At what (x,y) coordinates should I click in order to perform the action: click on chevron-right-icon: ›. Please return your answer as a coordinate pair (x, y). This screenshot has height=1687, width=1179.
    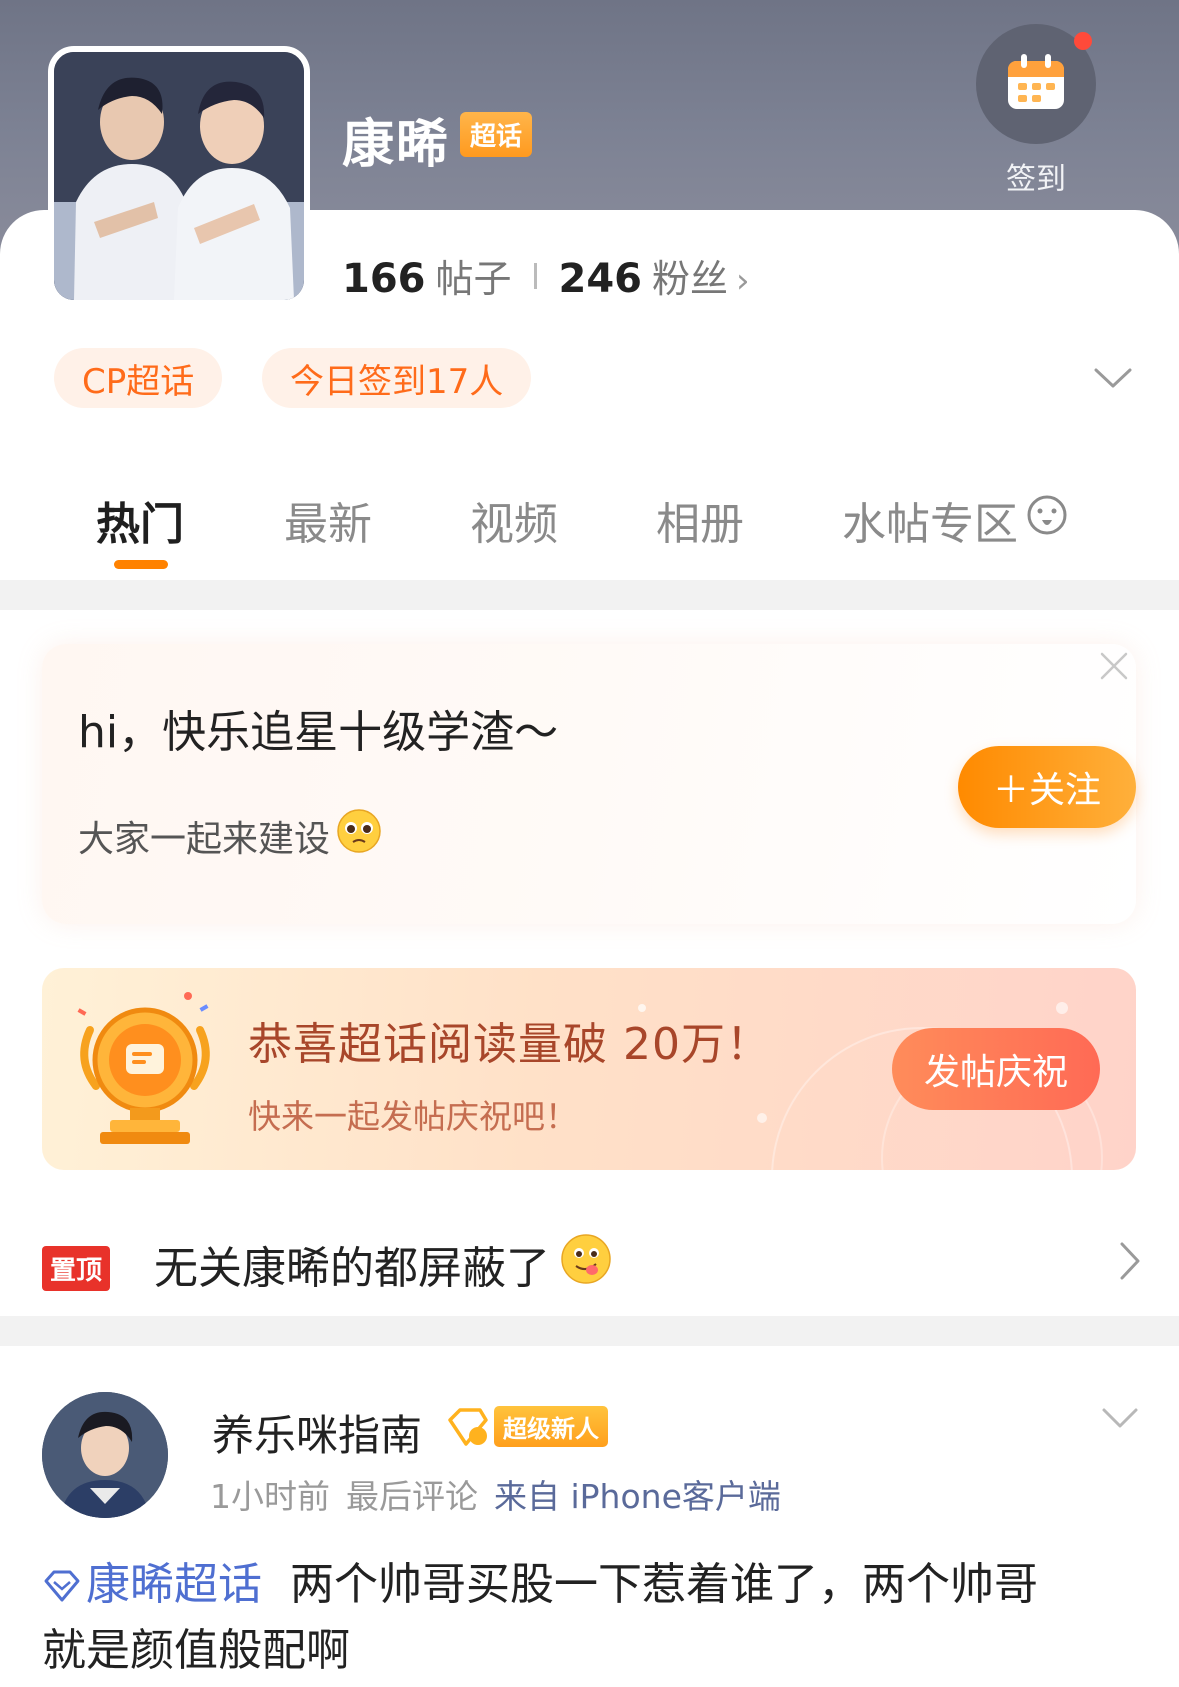
    Looking at the image, I should click on (743, 281).